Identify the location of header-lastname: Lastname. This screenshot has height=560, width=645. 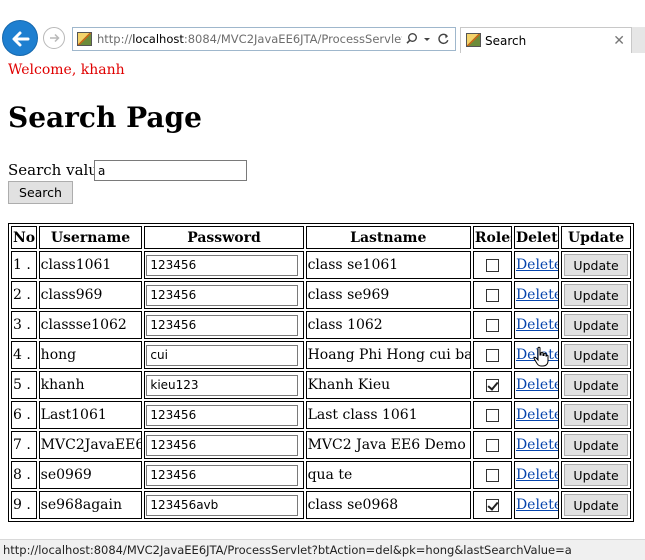
(388, 237).